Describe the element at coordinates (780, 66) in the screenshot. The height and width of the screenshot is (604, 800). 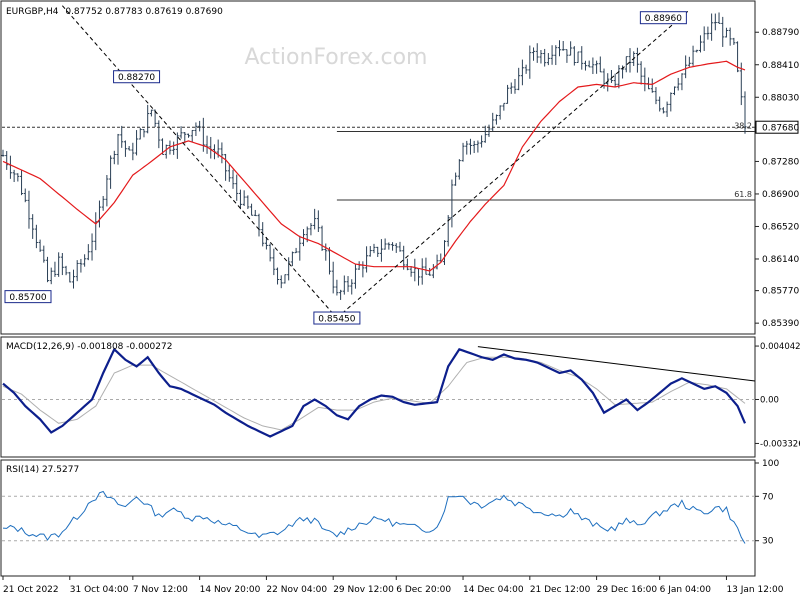
I see `price-tick-label: 0.88410` at that location.